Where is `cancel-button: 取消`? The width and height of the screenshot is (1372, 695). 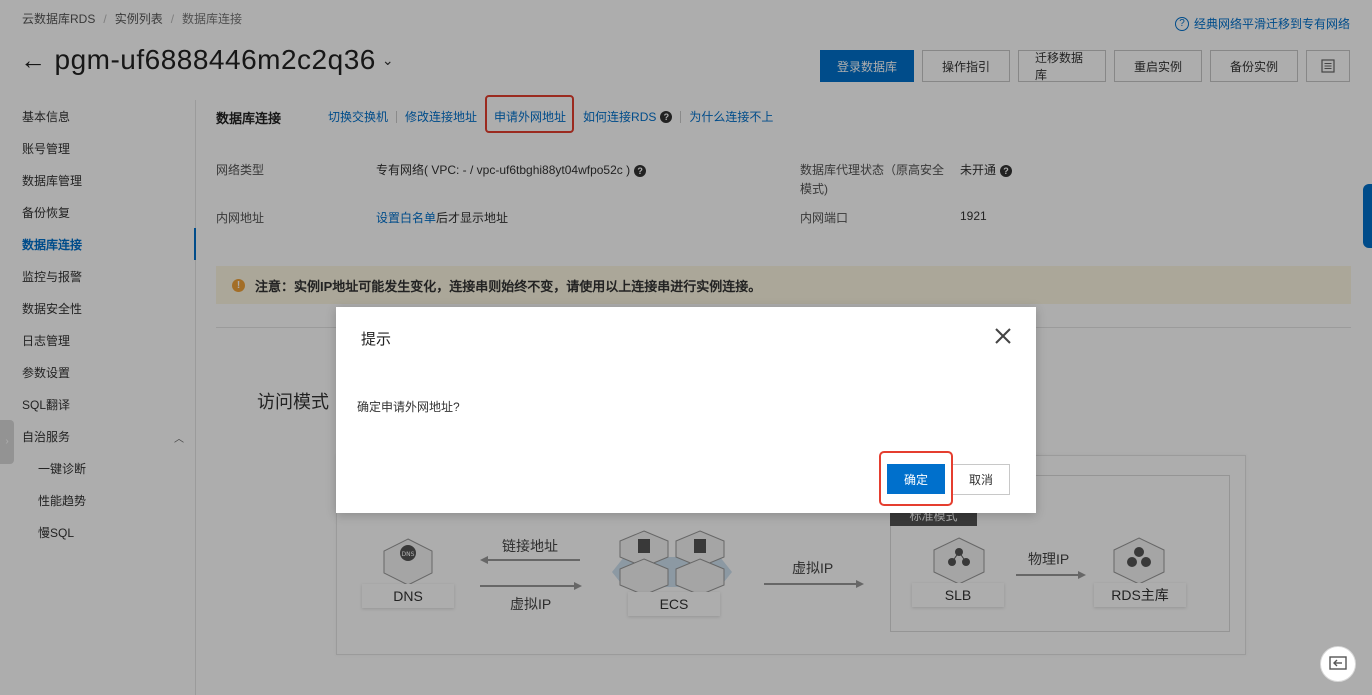 cancel-button: 取消 is located at coordinates (981, 479).